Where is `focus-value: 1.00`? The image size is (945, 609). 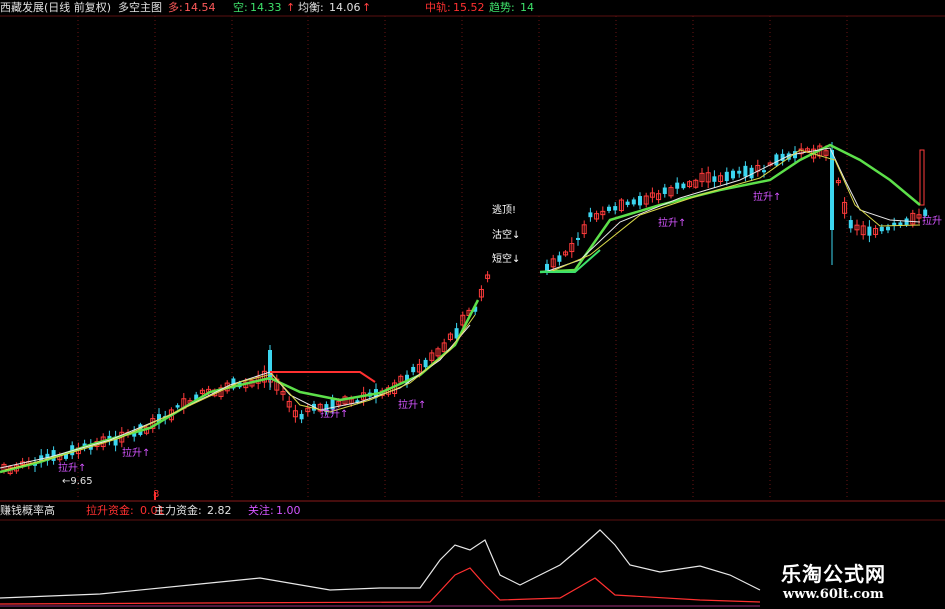 focus-value: 1.00 is located at coordinates (288, 510).